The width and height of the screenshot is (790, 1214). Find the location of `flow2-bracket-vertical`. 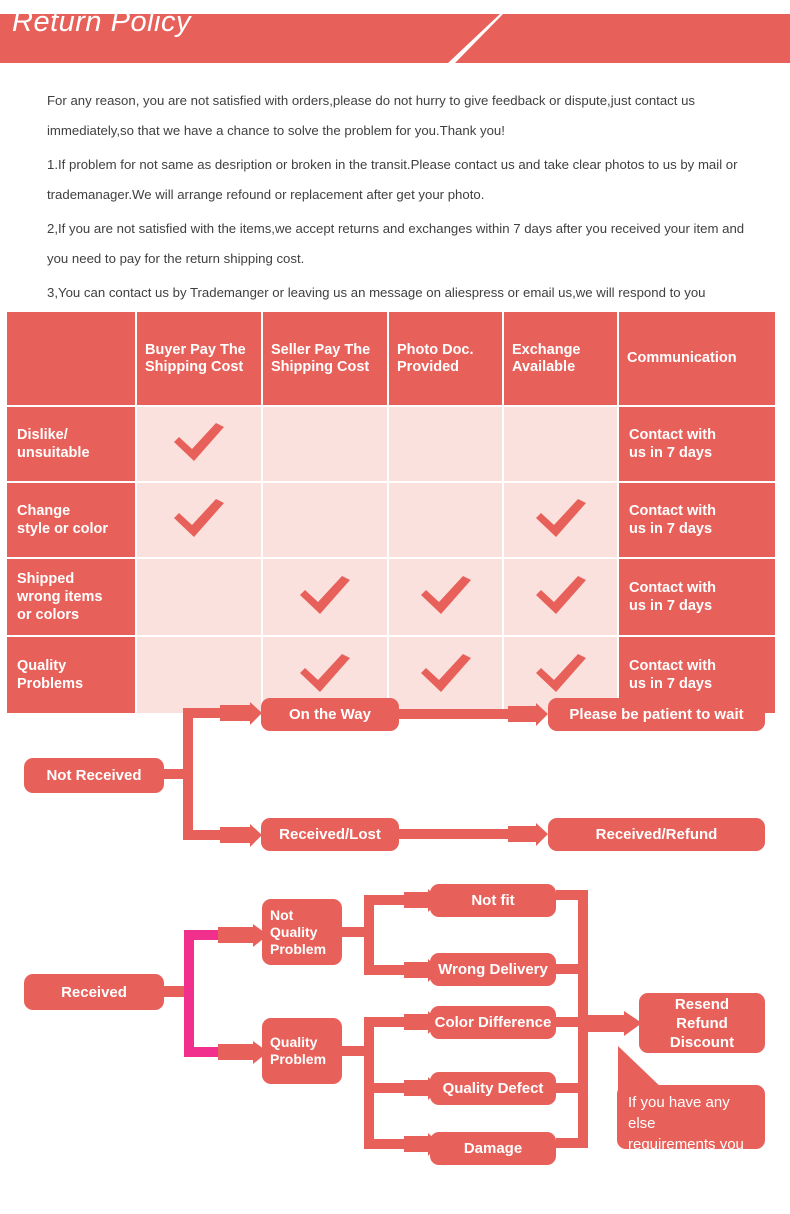

flow2-bracket-vertical is located at coordinates (189, 993).